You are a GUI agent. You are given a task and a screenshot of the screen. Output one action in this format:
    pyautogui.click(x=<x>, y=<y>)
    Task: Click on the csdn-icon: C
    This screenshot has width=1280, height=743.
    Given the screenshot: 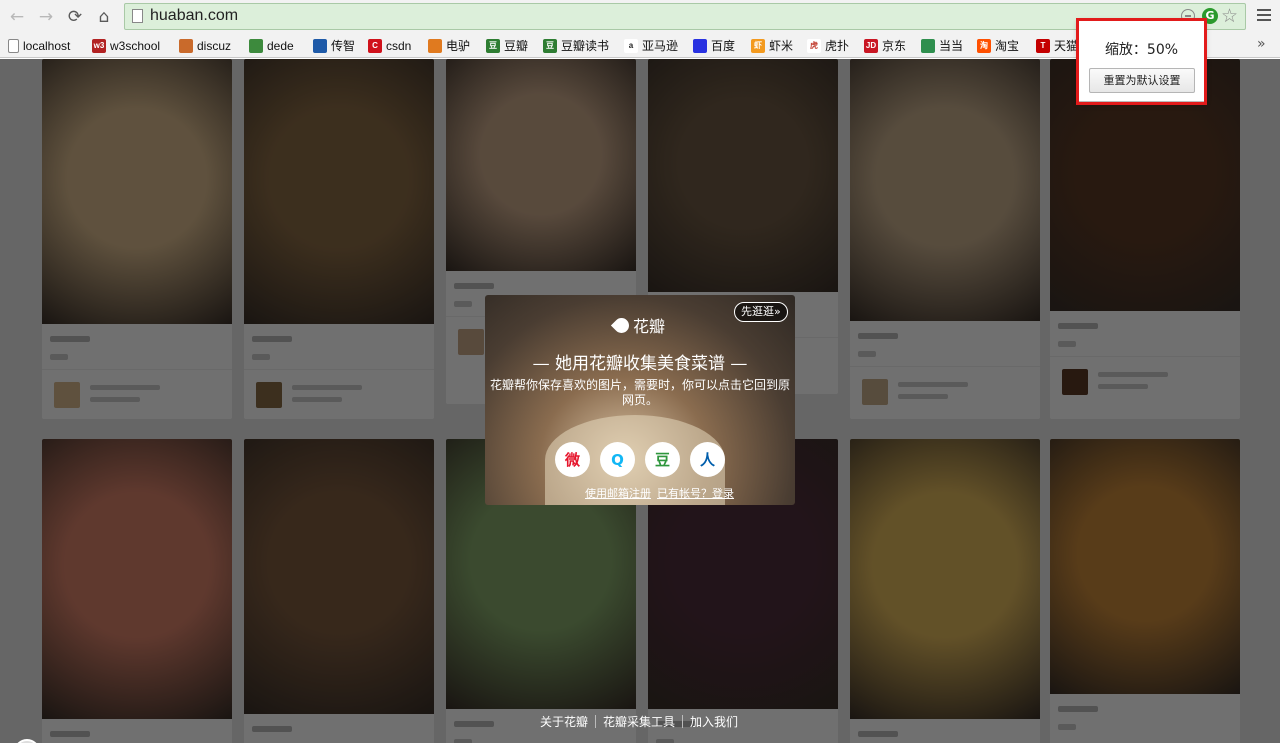 What is the action you would take?
    pyautogui.click(x=375, y=45)
    